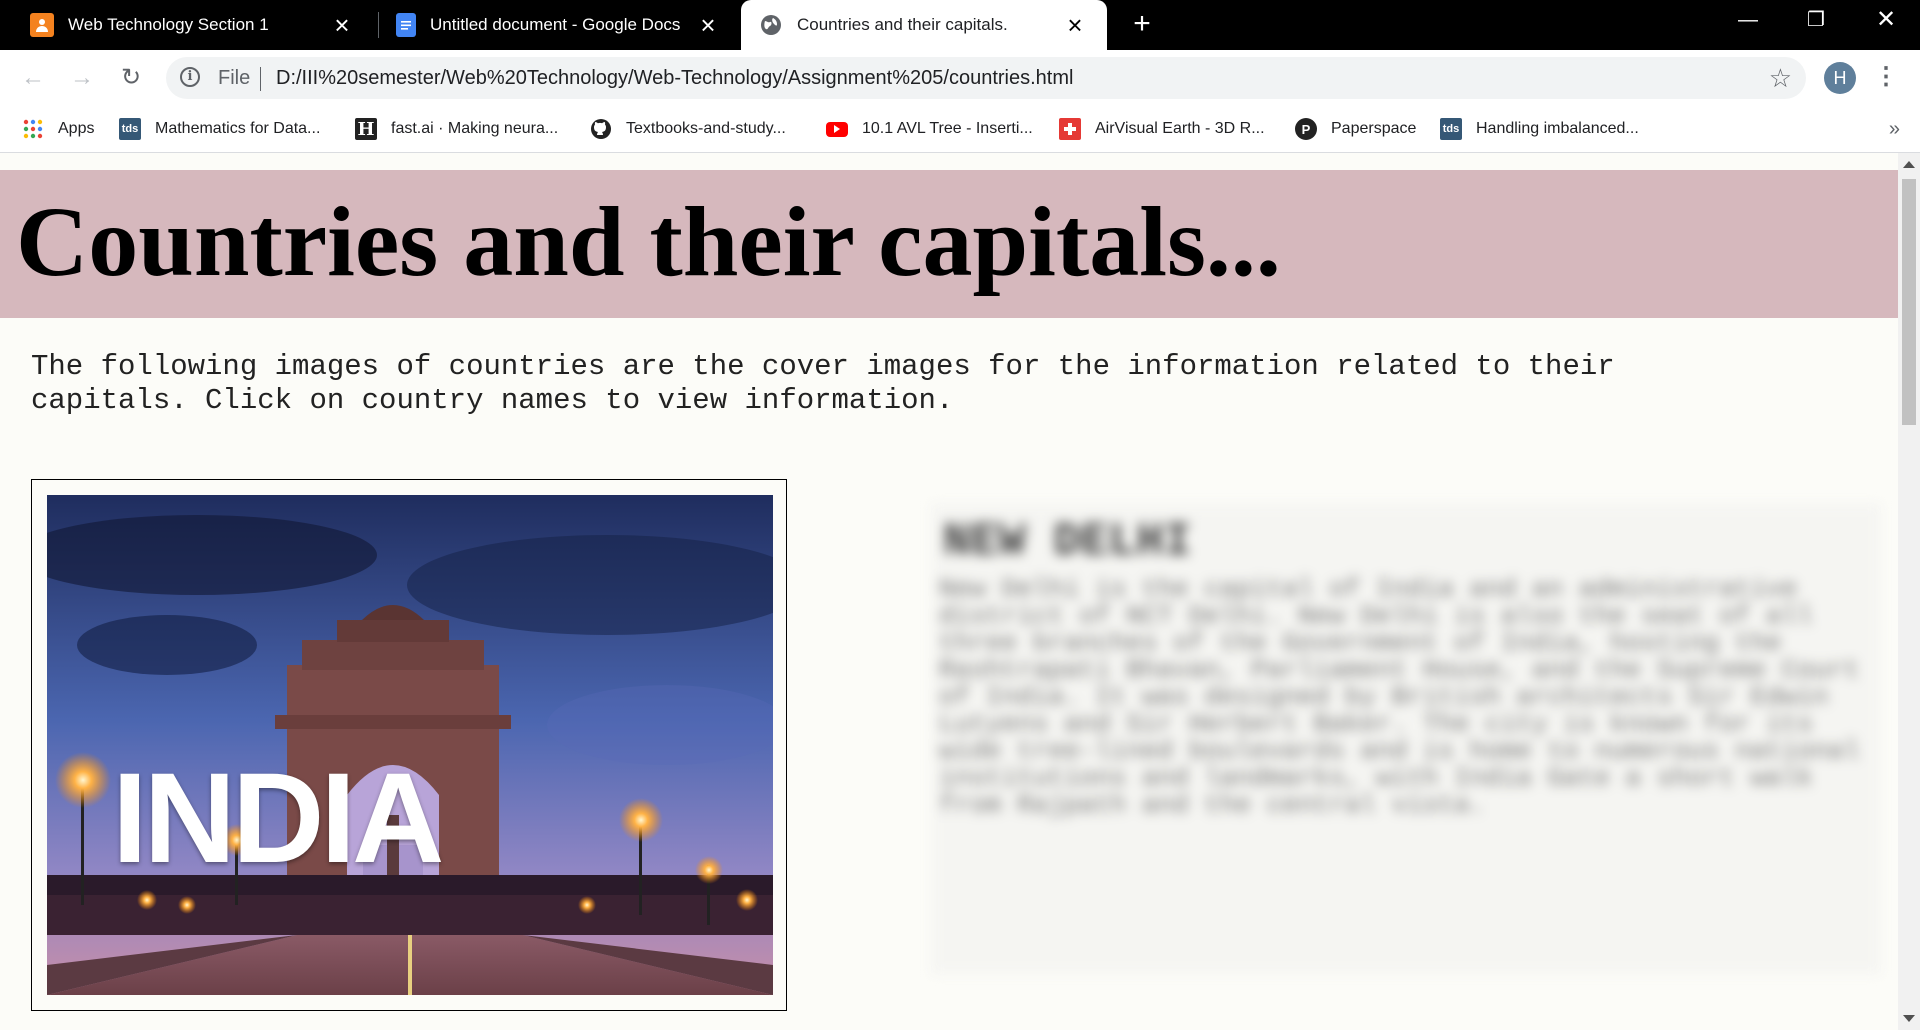 This screenshot has width=1920, height=1030. What do you see at coordinates (406, 25) in the screenshot?
I see `docs-icon` at bounding box center [406, 25].